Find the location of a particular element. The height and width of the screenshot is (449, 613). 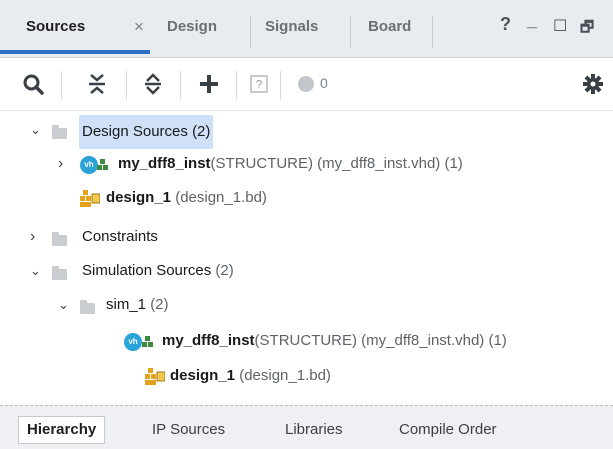

tree-label: sim_1 is located at coordinates (126, 304).